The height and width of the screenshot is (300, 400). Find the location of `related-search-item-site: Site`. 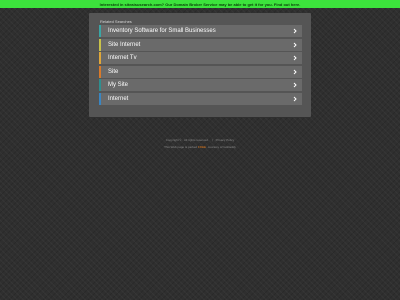

related-search-item-site: Site is located at coordinates (200, 71).